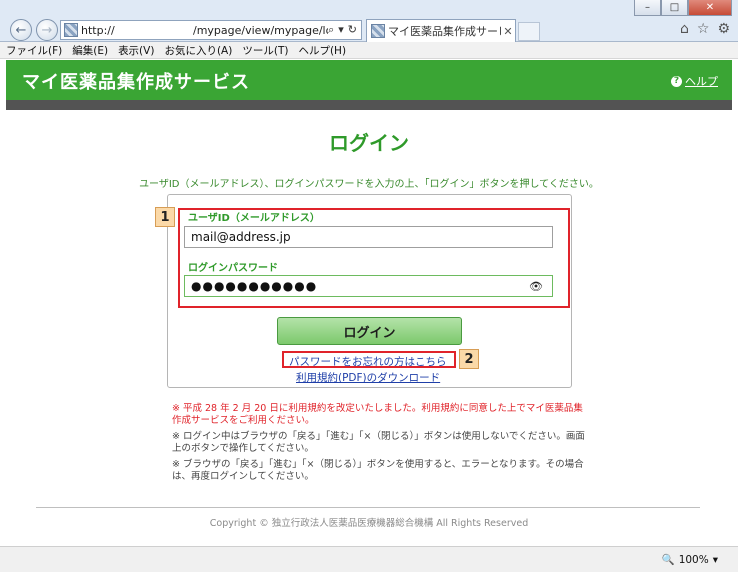  I want to click on settings-gear-icon: ⚙, so click(723, 29).